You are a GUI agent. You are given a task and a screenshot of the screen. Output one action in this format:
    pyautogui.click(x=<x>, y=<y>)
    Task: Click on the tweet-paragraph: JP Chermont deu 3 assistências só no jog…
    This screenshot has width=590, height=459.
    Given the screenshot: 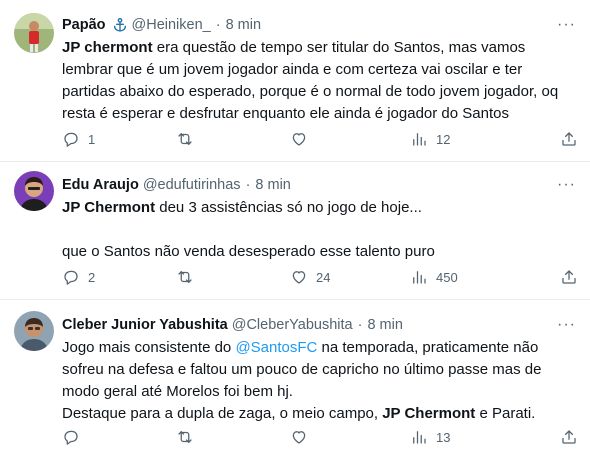 What is the action you would take?
    pyautogui.click(x=319, y=208)
    